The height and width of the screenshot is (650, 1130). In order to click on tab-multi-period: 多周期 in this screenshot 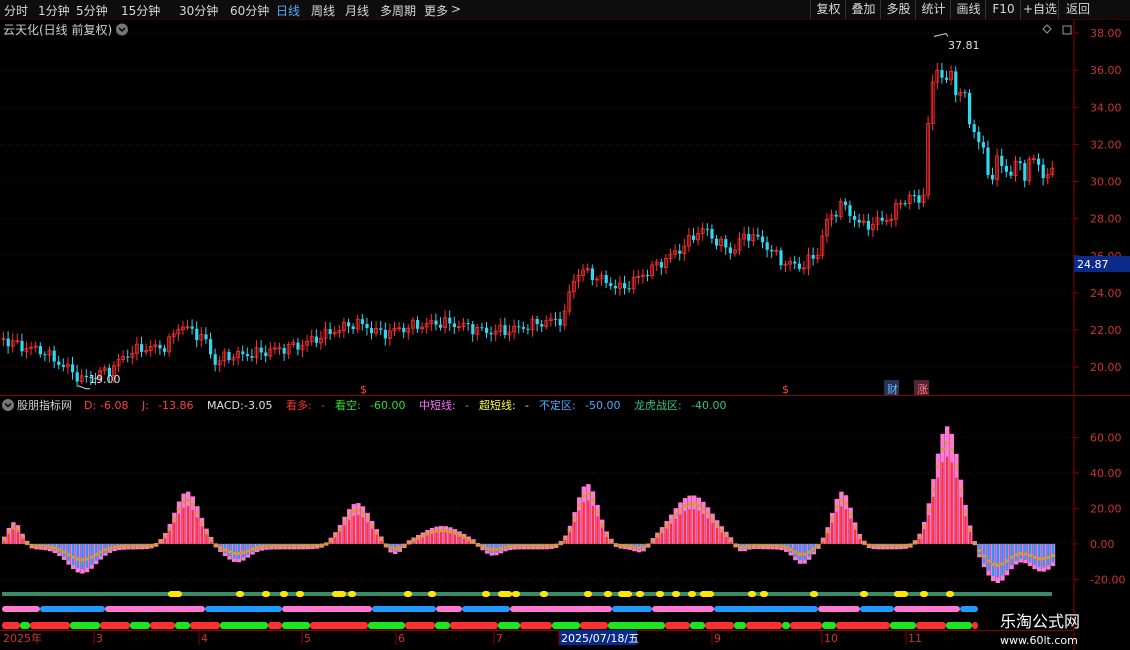, I will do `click(398, 10)`.